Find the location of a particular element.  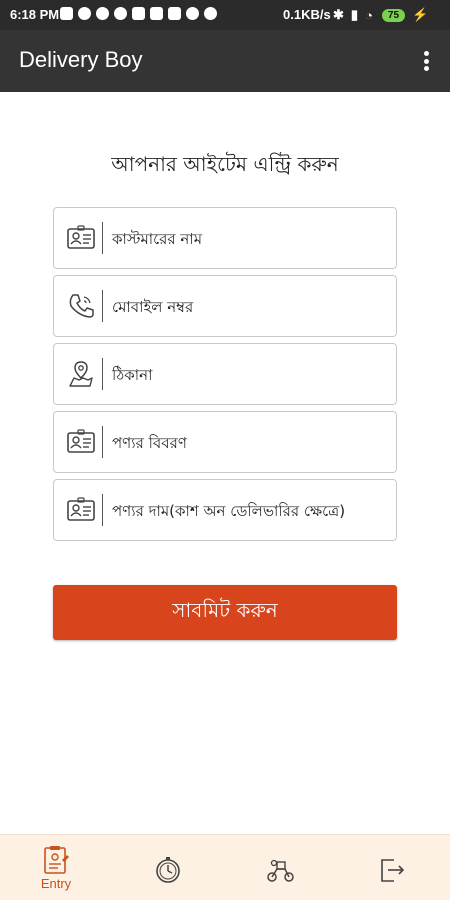

wifi-icon: ◔ is located at coordinates (369, 15).